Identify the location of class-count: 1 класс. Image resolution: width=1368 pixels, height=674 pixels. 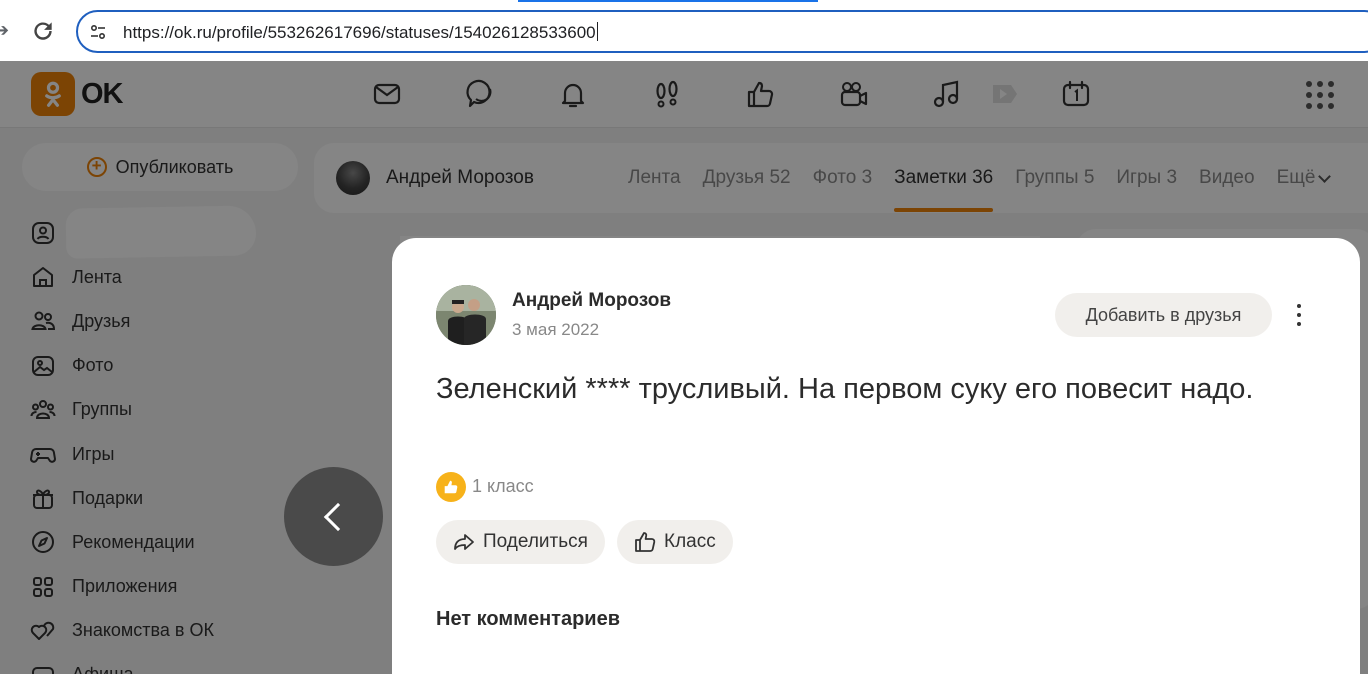
(503, 486).